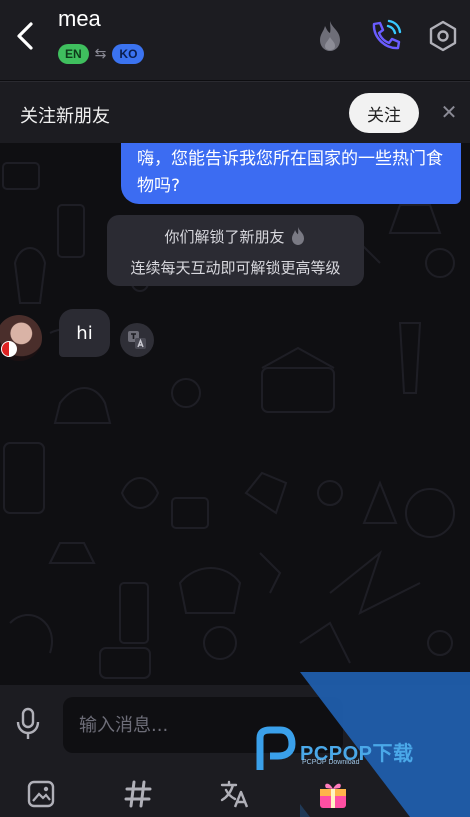  I want to click on close-icon: ✕, so click(449, 112).